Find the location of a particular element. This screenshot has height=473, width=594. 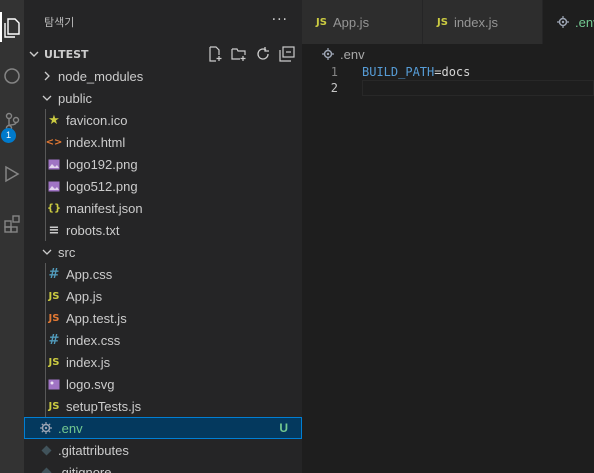

file-logo512: logo512.png is located at coordinates (163, 186).